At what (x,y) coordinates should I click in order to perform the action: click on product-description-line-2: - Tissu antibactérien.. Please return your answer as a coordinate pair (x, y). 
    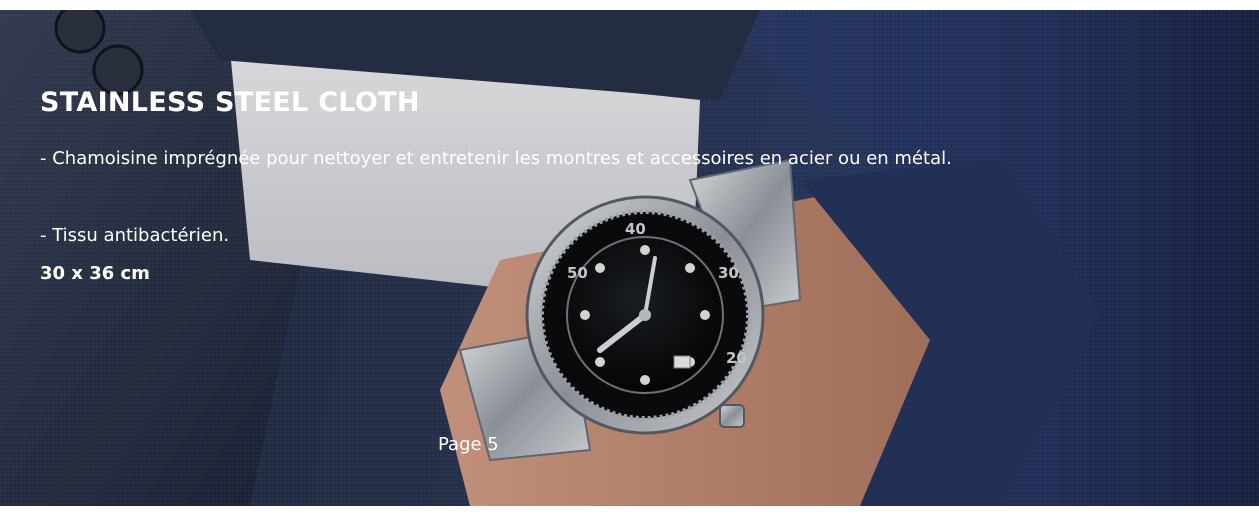
    Looking at the image, I should click on (135, 235).